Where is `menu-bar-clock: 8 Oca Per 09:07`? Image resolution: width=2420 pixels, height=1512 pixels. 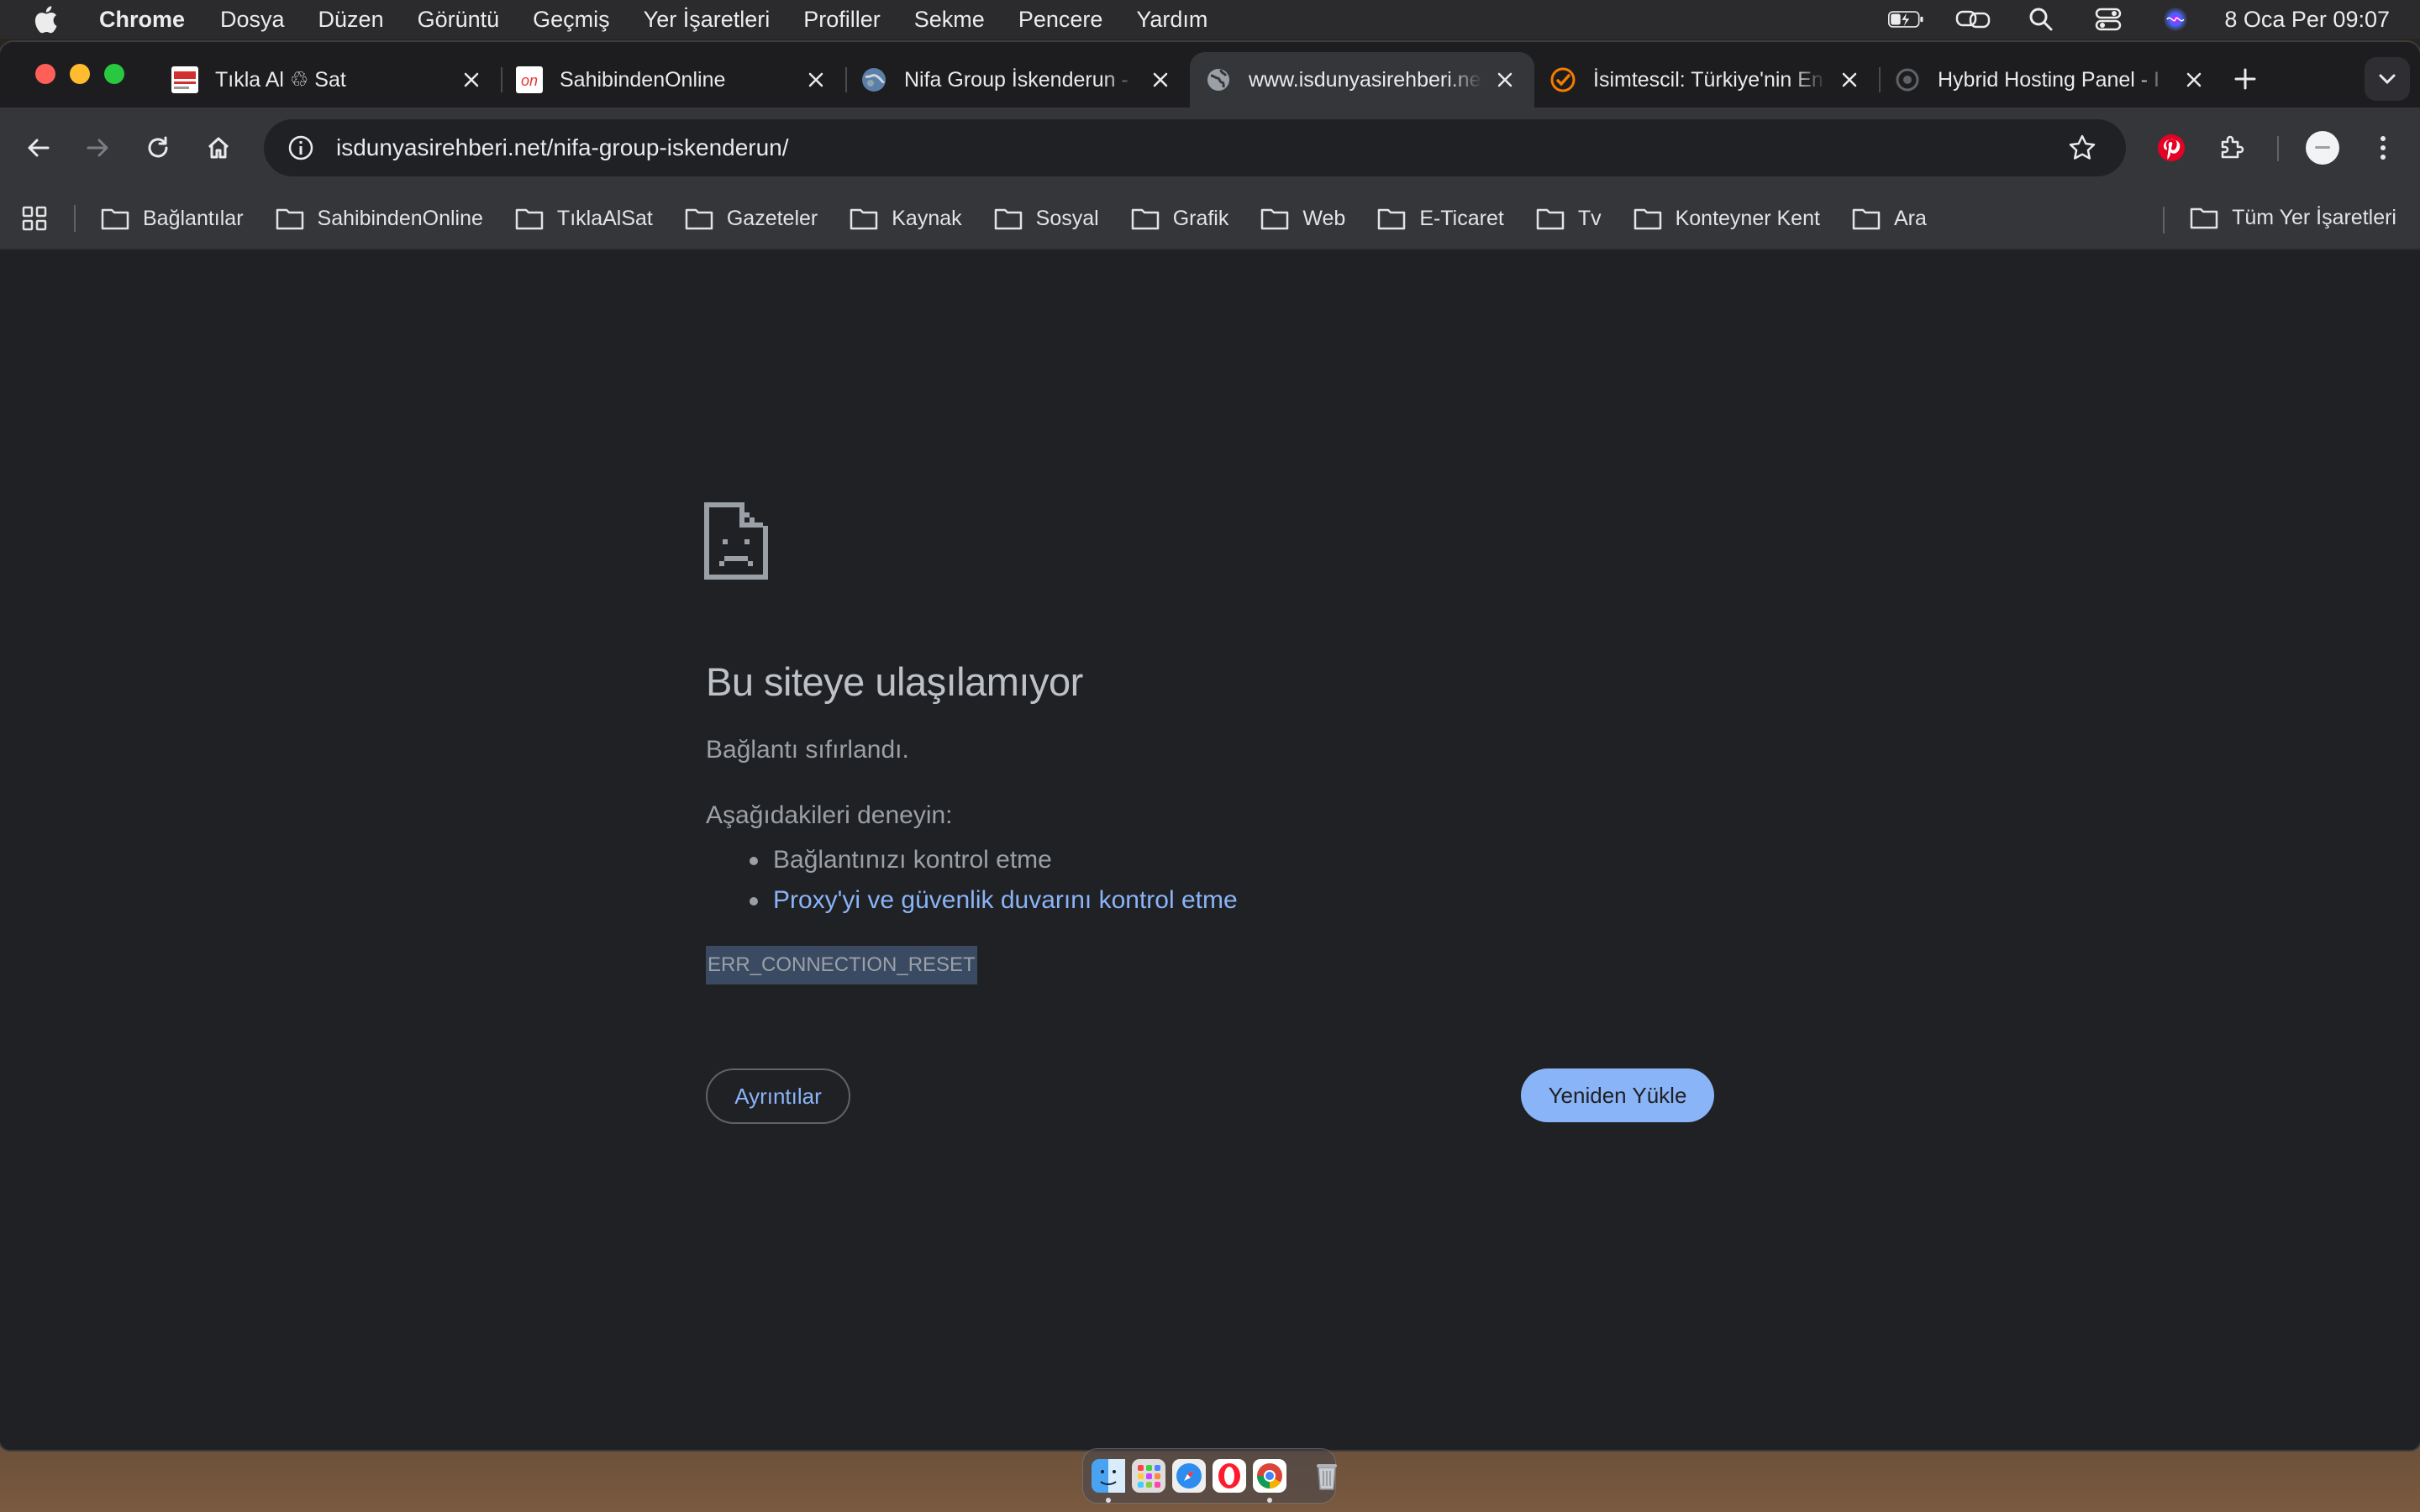
menu-bar-clock: 8 Oca Per 09:07 is located at coordinates (2307, 20).